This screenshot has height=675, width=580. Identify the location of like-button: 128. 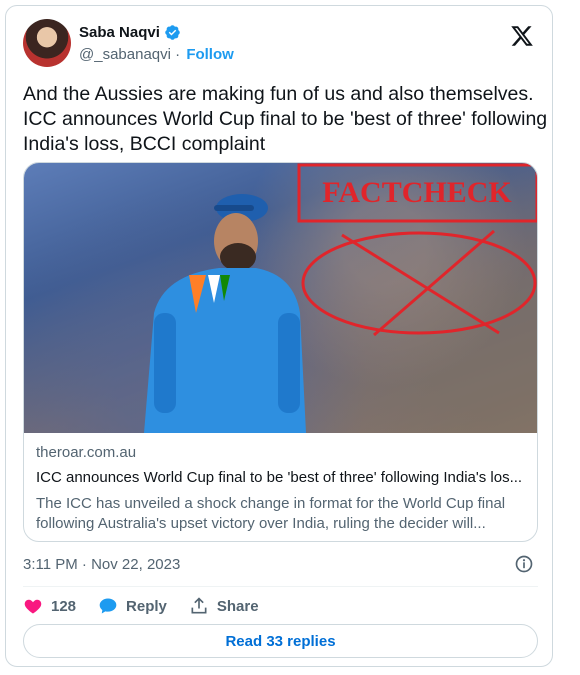
(49, 606).